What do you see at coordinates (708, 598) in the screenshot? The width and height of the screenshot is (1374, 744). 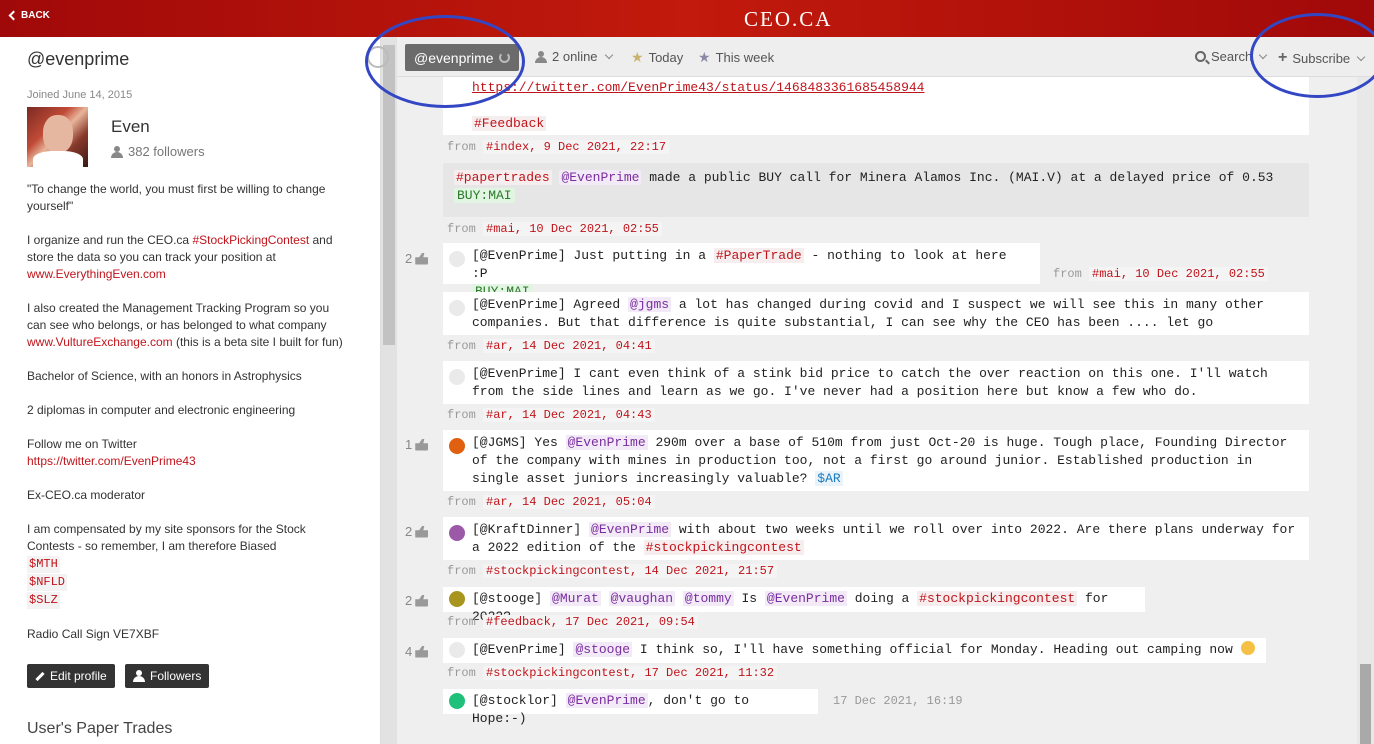 I see `mention-link: @tommy` at bounding box center [708, 598].